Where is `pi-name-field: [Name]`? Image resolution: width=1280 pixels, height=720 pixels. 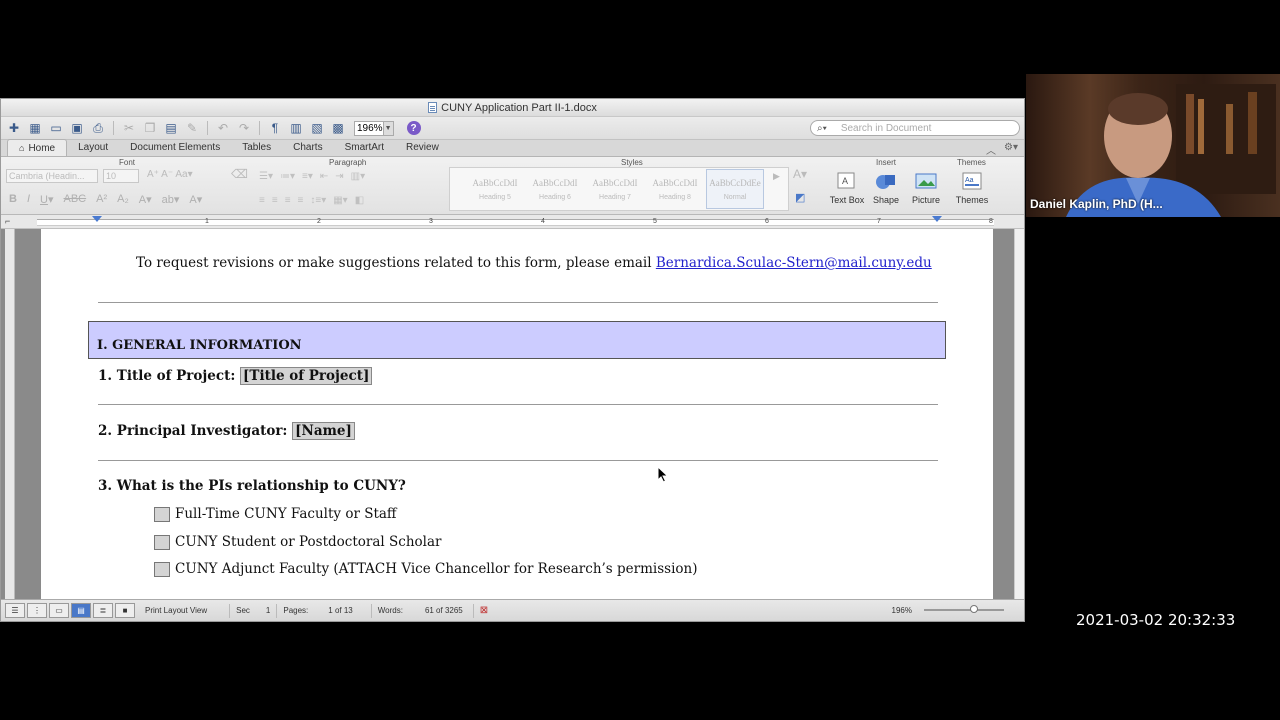
pi-name-field: [Name] is located at coordinates (323, 431).